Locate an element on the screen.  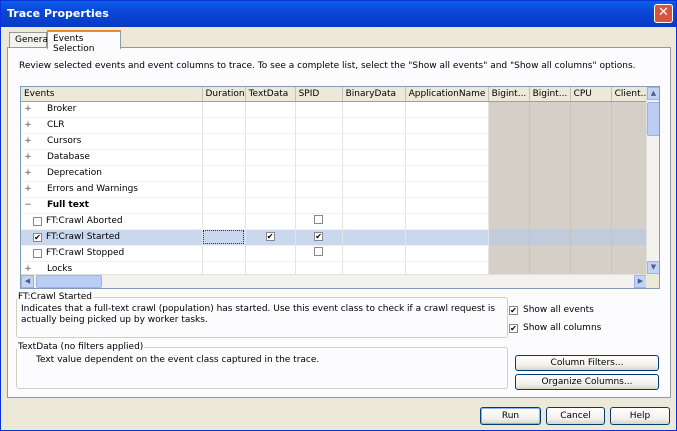
event-cell: + Database is located at coordinates (112, 157).